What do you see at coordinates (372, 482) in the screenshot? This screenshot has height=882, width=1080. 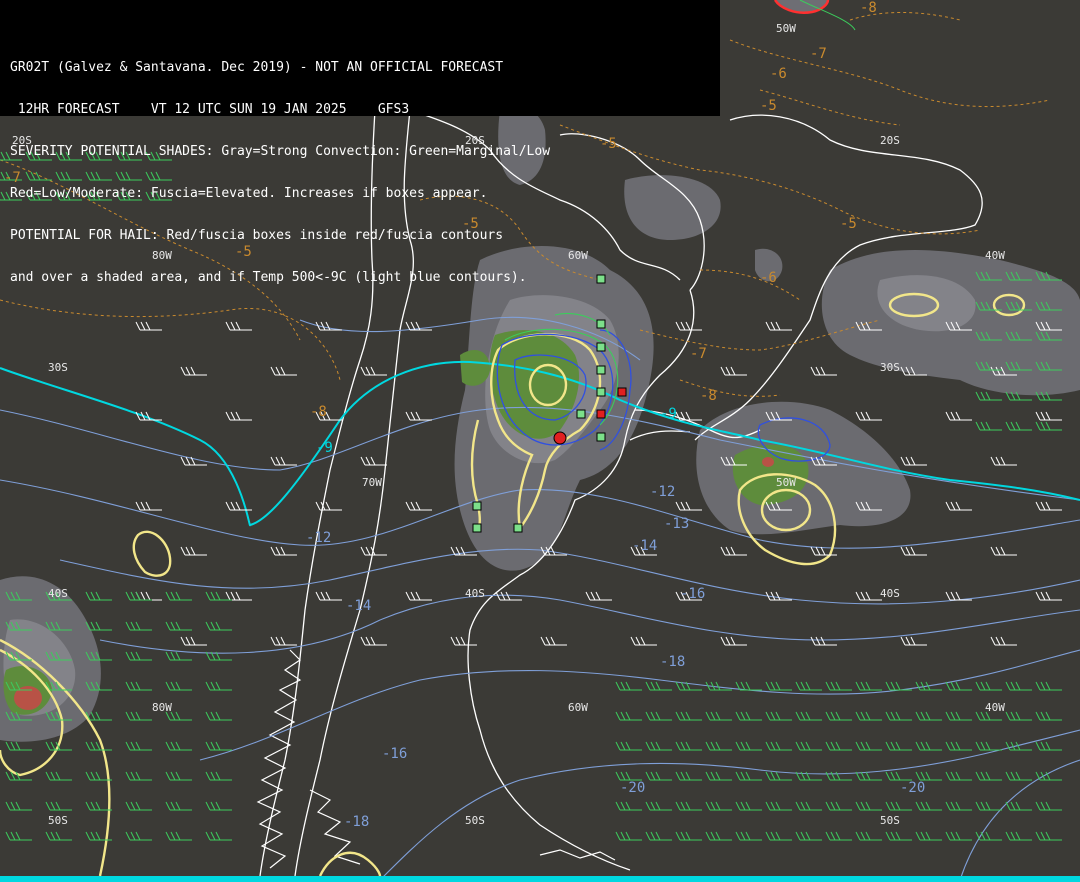 I see `lon-label: 70W` at bounding box center [372, 482].